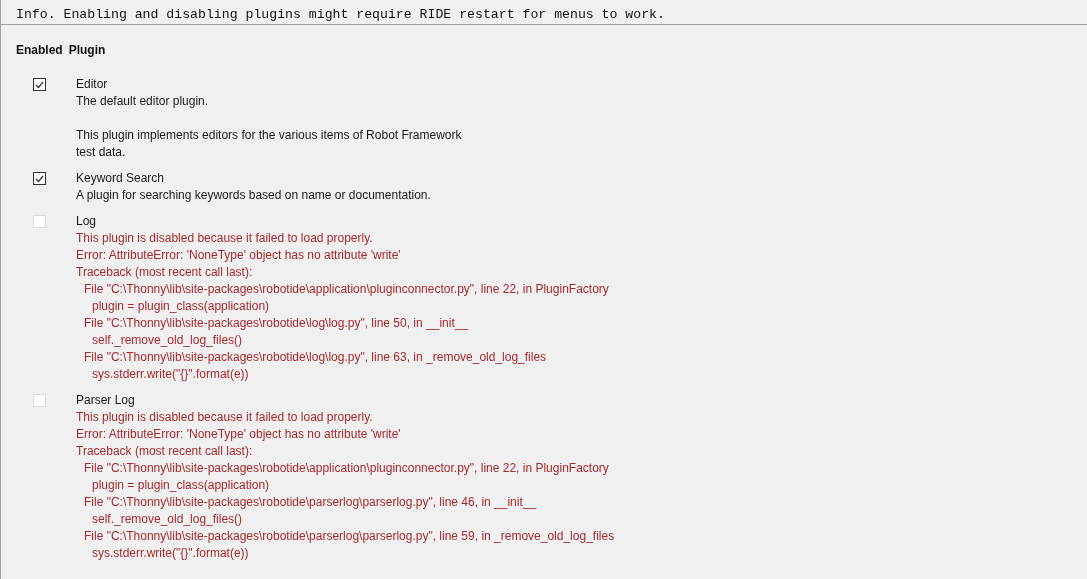 This screenshot has width=1087, height=579. What do you see at coordinates (92, 84) in the screenshot?
I see `plugin-name: Editor` at bounding box center [92, 84].